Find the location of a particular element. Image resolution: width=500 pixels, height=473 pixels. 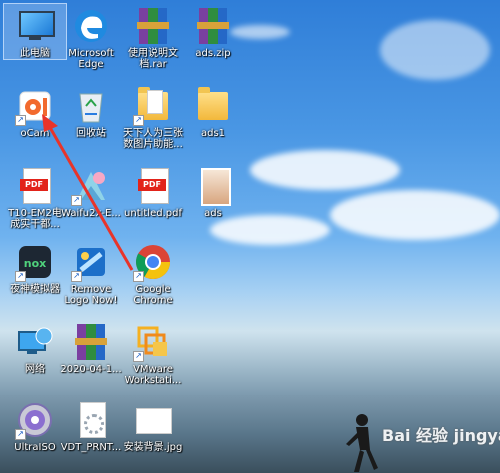

desktop-icon-ads-zip: ads.zip is located at coordinates (213, 31).